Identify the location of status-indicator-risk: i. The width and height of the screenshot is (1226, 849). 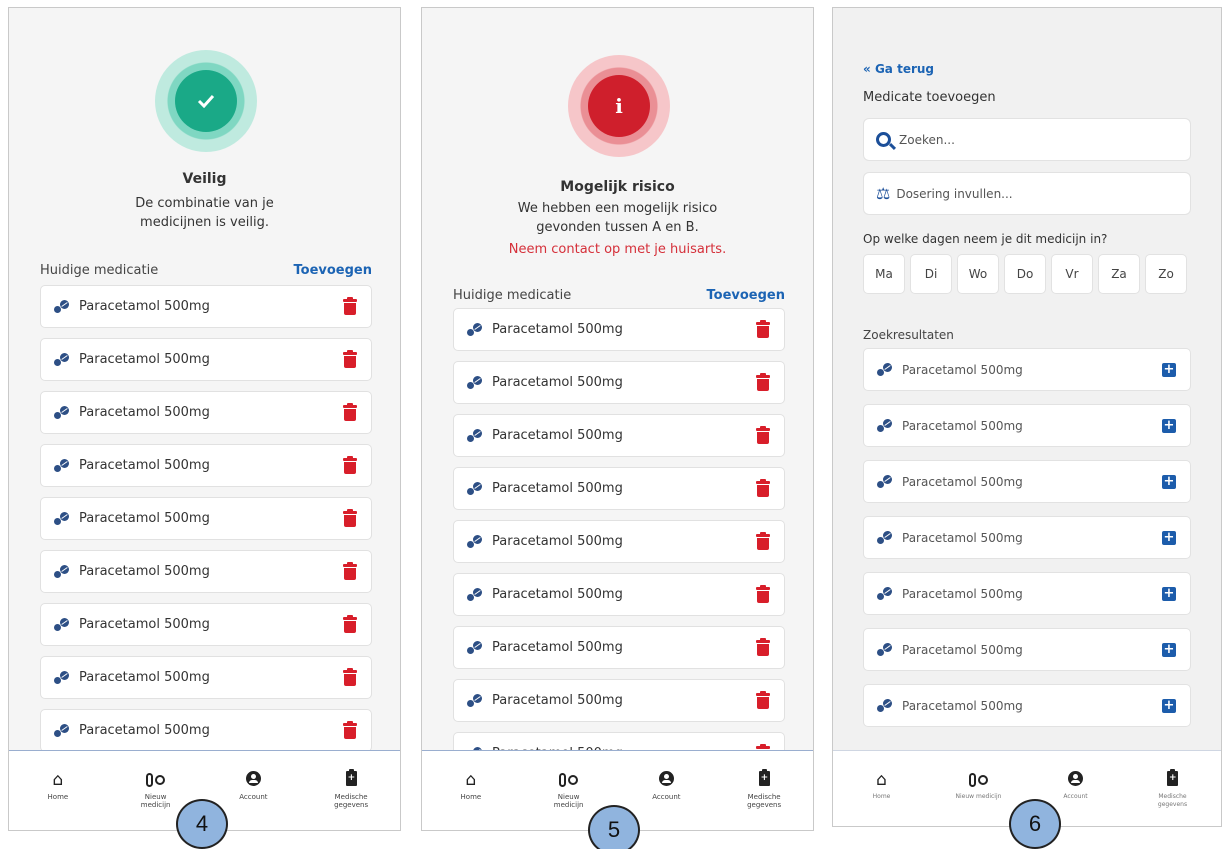
(619, 106).